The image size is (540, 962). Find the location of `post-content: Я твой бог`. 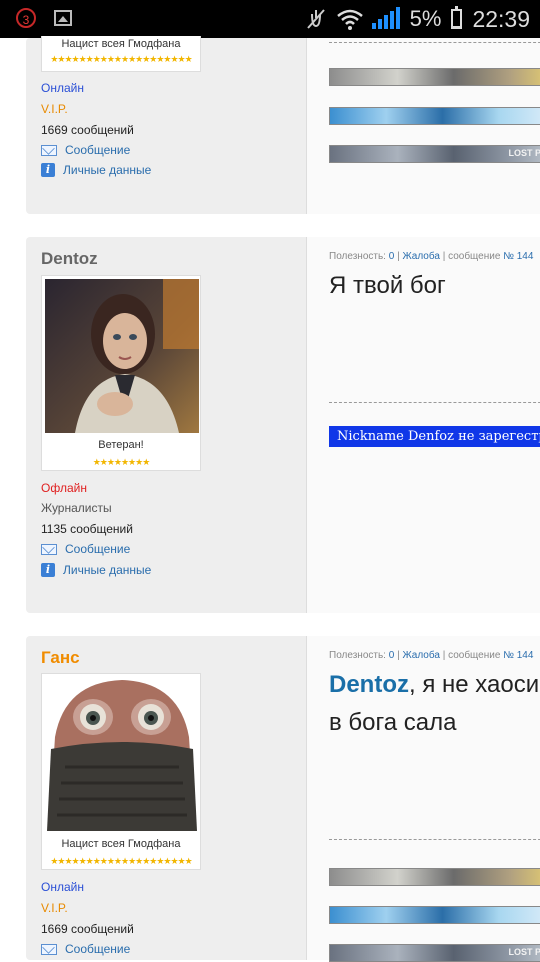

post-content: Я твой бог is located at coordinates (387, 285).